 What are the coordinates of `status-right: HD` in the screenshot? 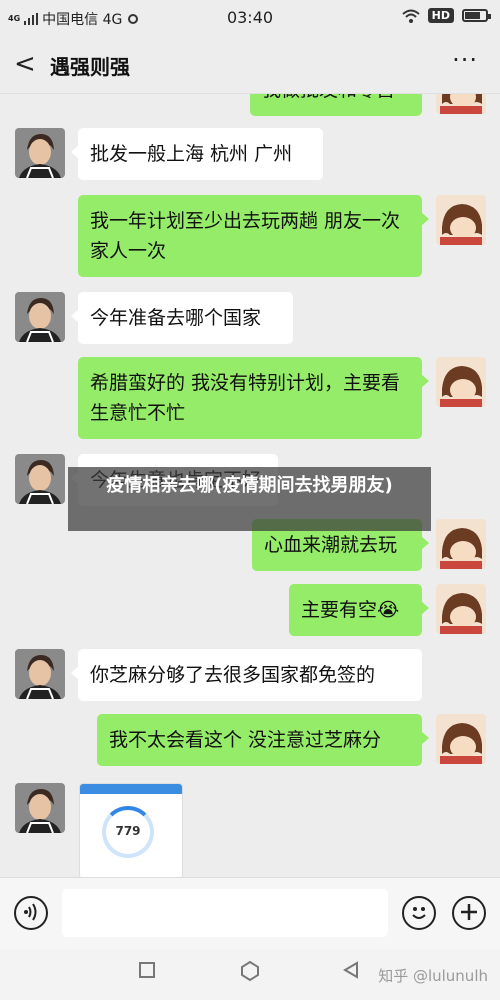 It's located at (446, 15).